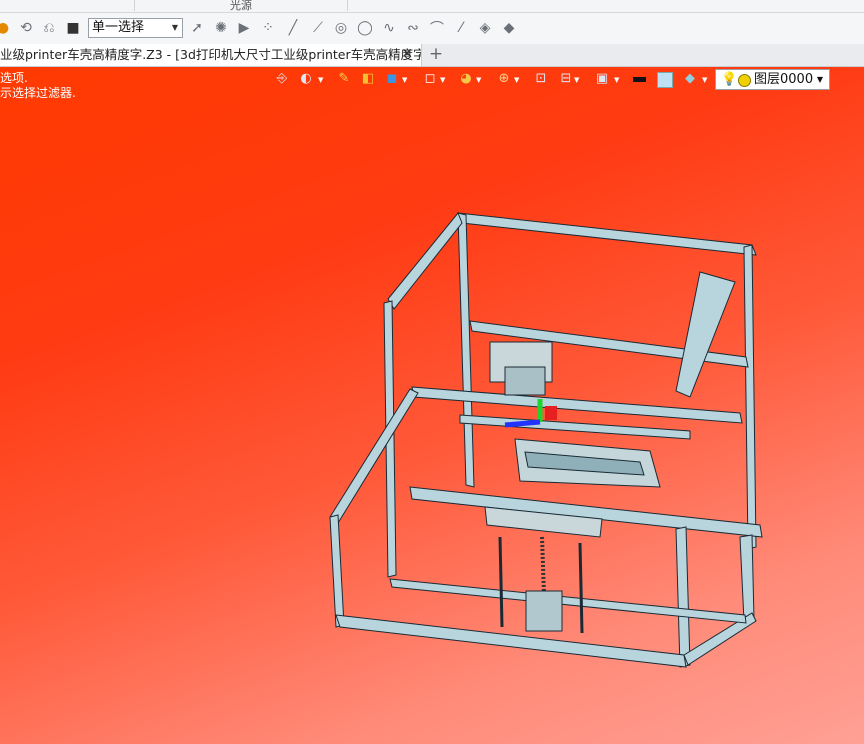 The height and width of the screenshot is (744, 864). Describe the element at coordinates (26, 28) in the screenshot. I see `undo-icon: ⟲` at that location.